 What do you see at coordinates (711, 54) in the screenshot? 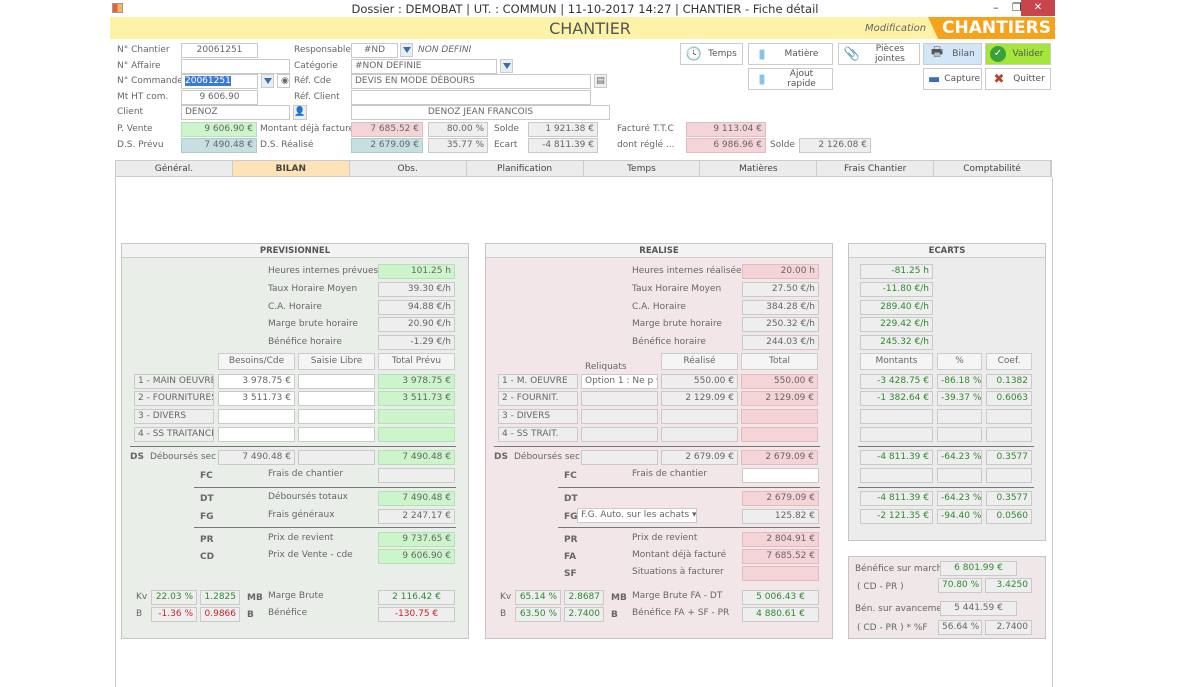
I see `temps-button: 🕓 Temps` at bounding box center [711, 54].